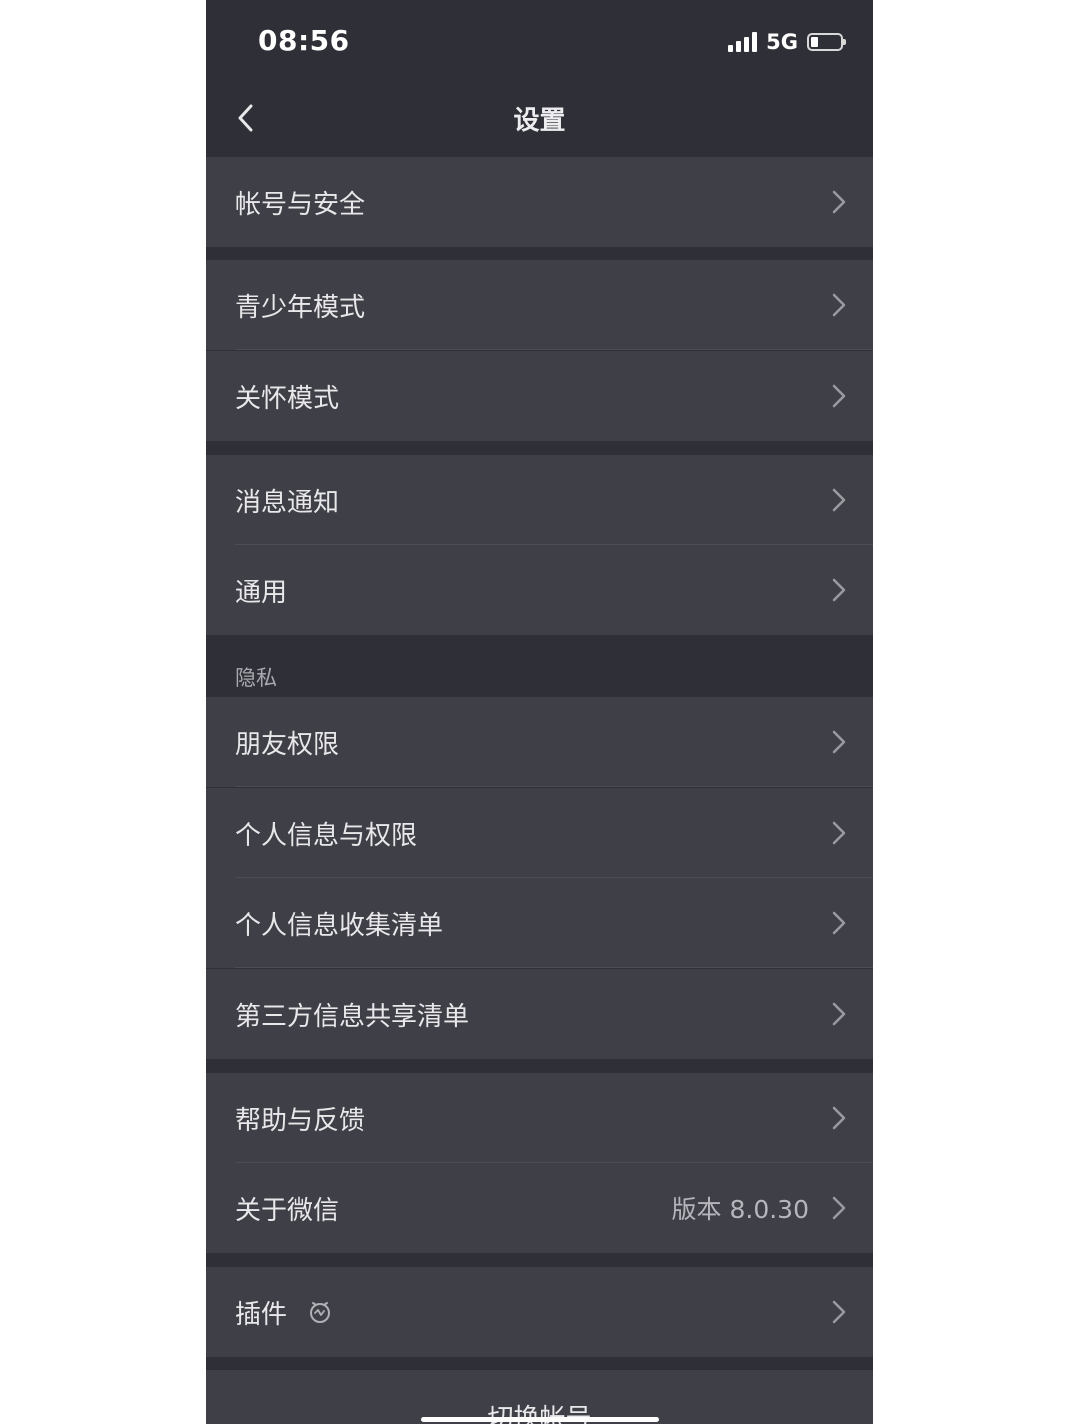 This screenshot has height=1424, width=1080. What do you see at coordinates (352, 1016) in the screenshot?
I see `row-label: 第三方信息共享清单` at bounding box center [352, 1016].